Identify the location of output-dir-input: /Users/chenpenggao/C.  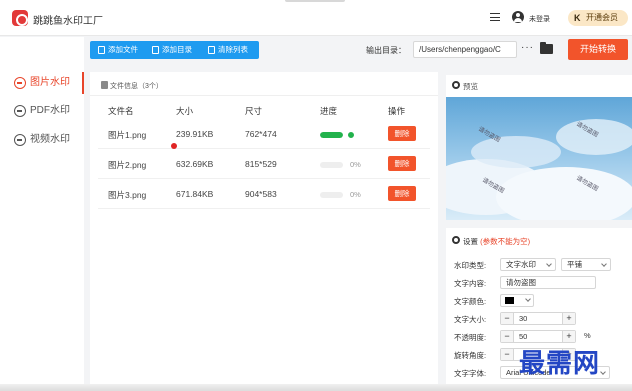
(465, 49).